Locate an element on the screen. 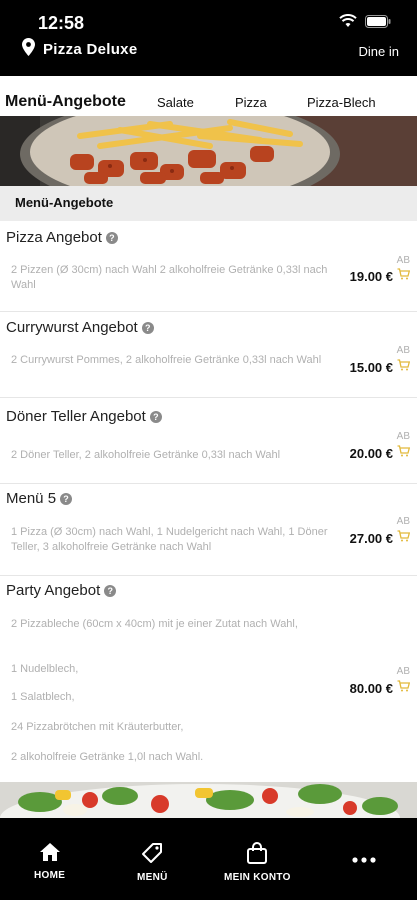 The height and width of the screenshot is (900, 417). price-row: 15.00 € is located at coordinates (380, 367).